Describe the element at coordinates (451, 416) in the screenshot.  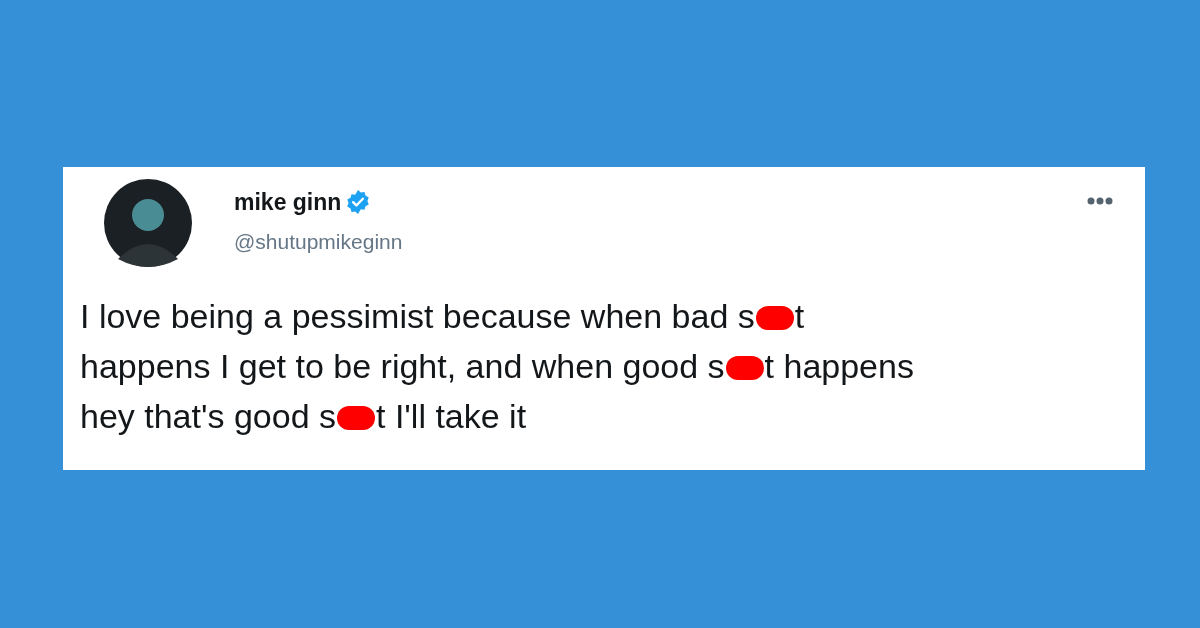
I see `tweet-text: t I'll take it` at that location.